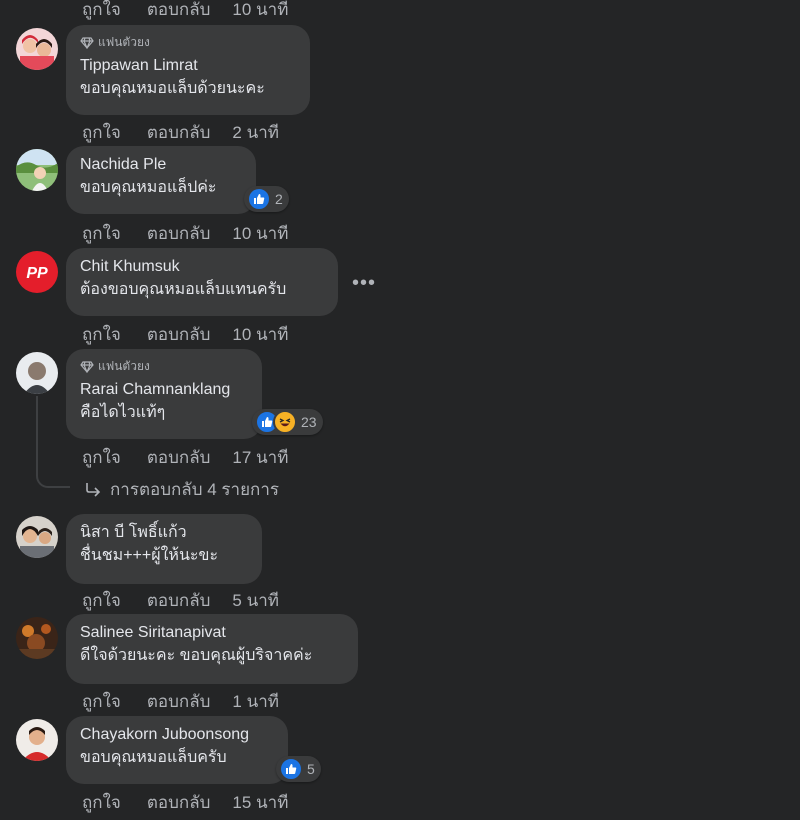  I want to click on comment-actions: ถูกใจ ตอบกลับ 1 นาที, so click(180, 701).